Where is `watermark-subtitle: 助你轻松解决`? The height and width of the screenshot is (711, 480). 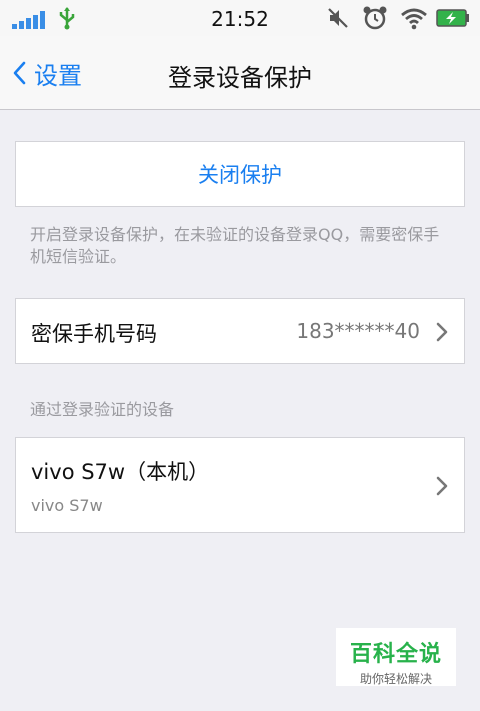 watermark-subtitle: 助你轻松解决 is located at coordinates (395, 679).